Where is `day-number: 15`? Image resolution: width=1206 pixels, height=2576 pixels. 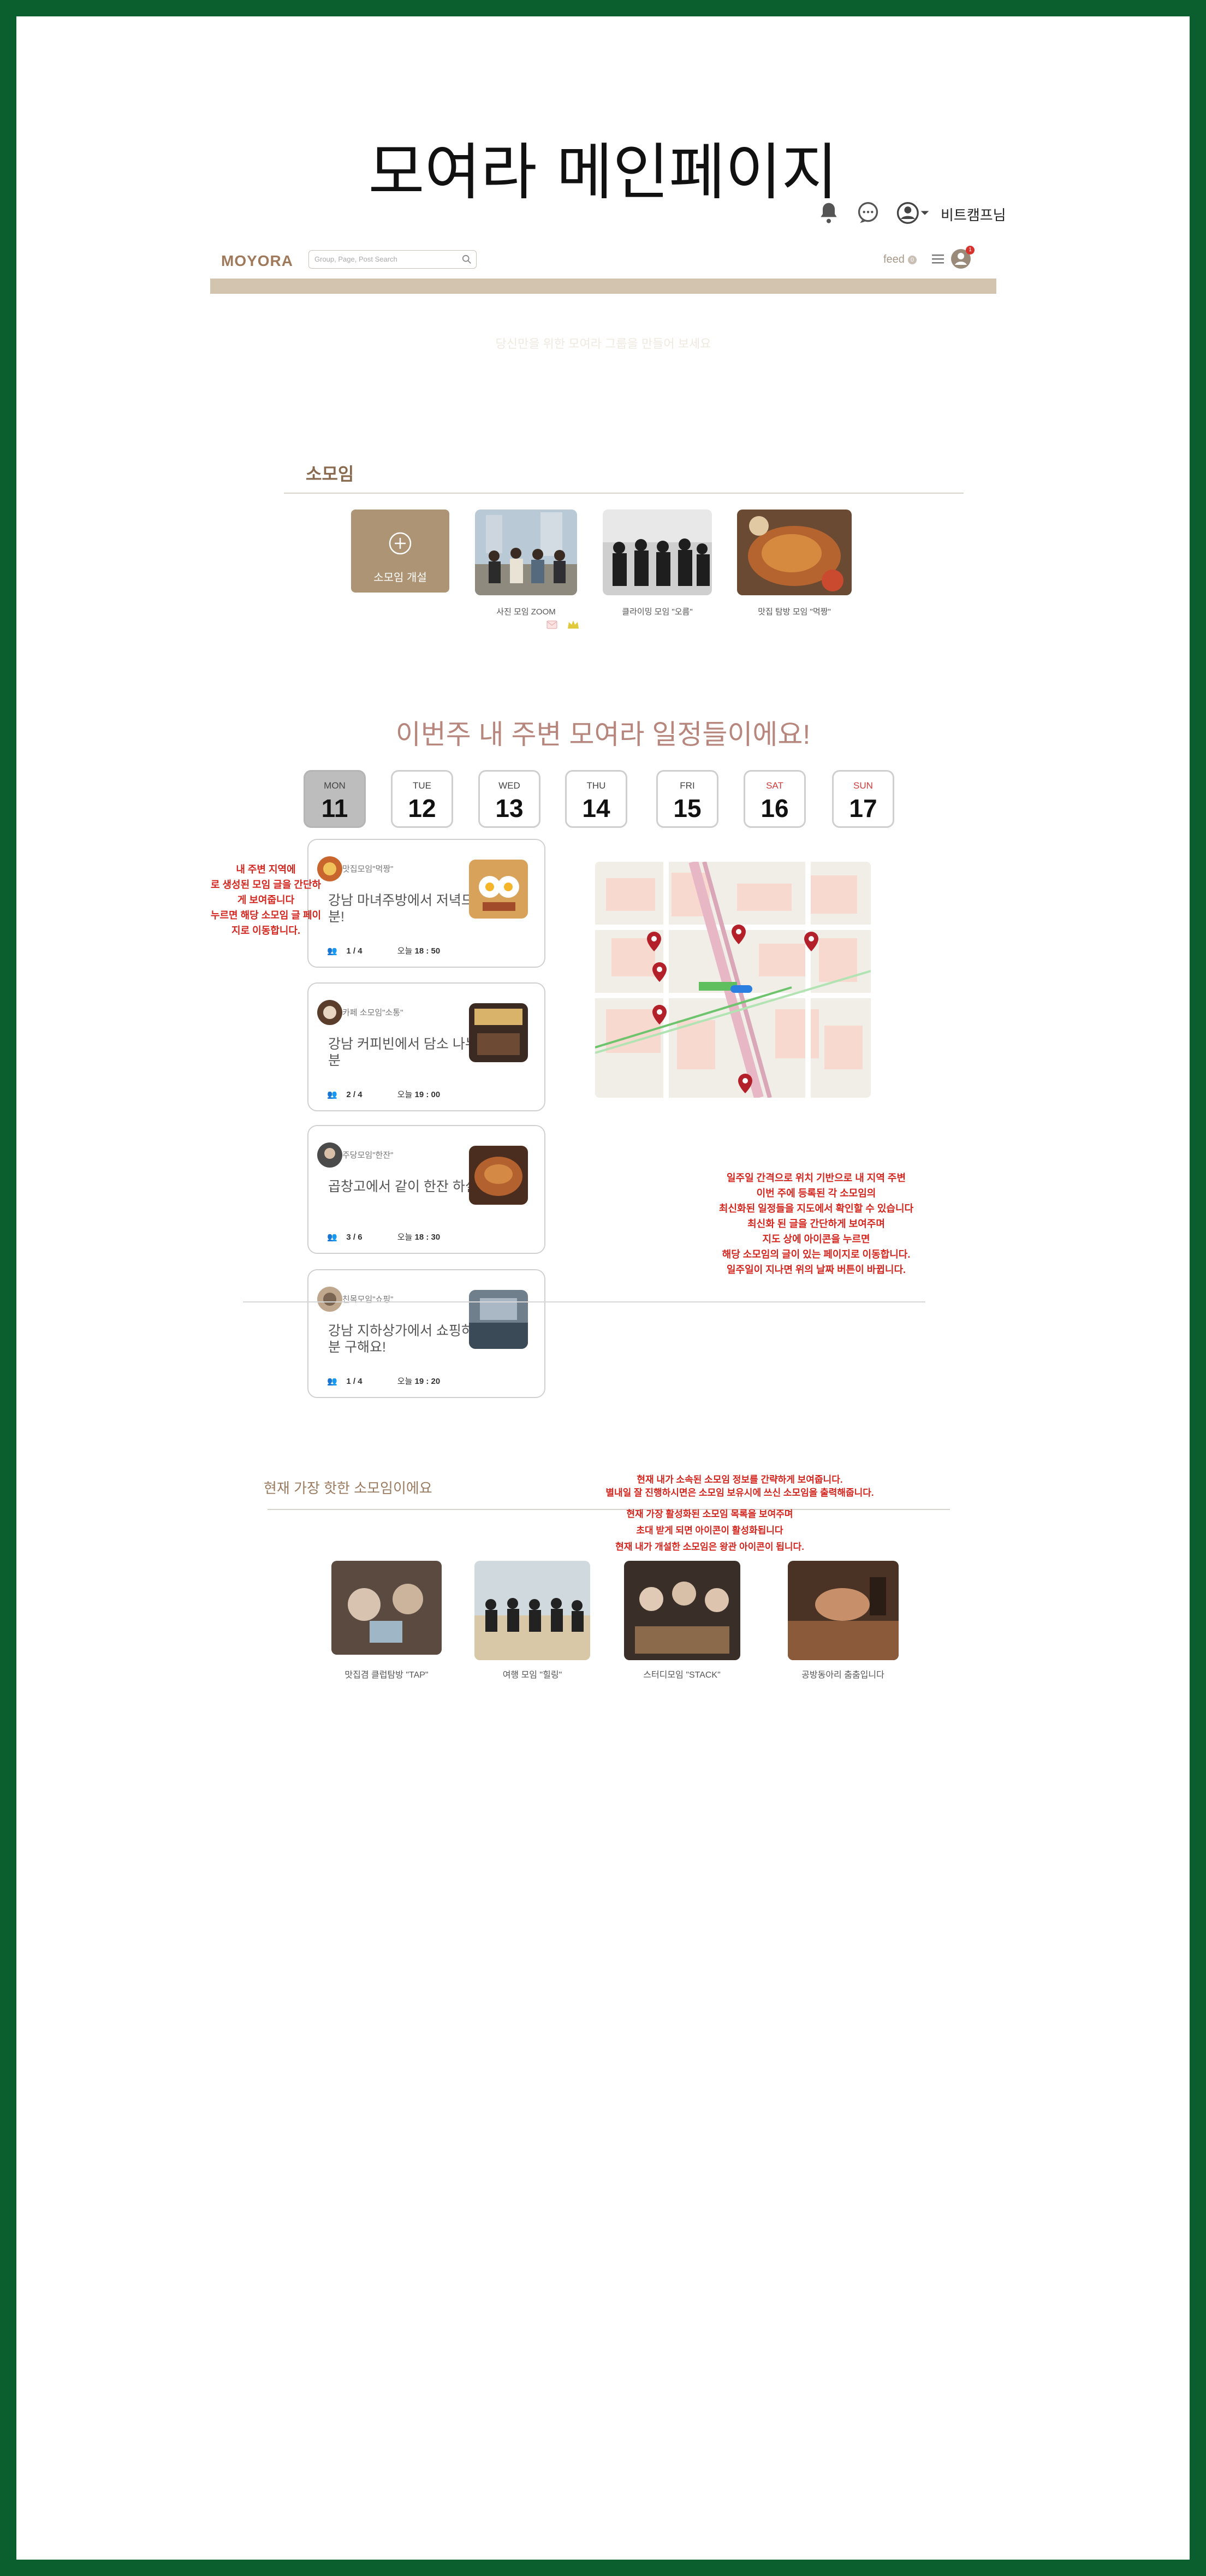
day-number: 15 is located at coordinates (688, 808).